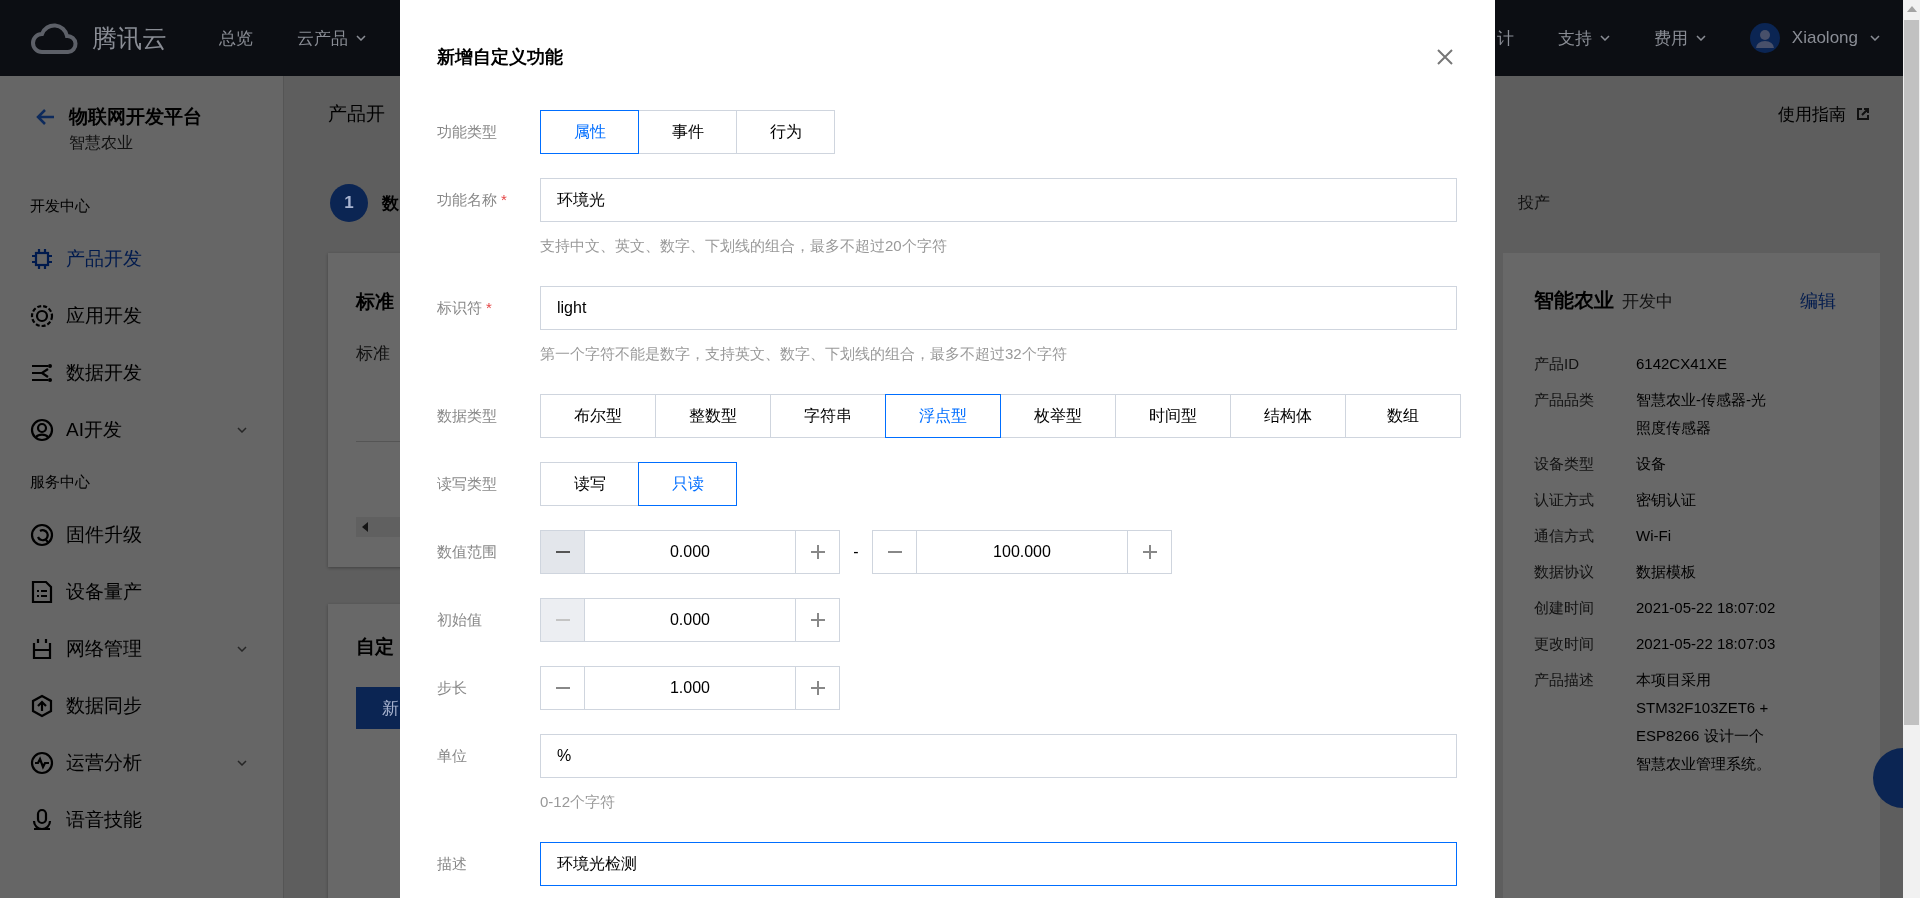  I want to click on product-name: 智能农业, so click(1574, 300).